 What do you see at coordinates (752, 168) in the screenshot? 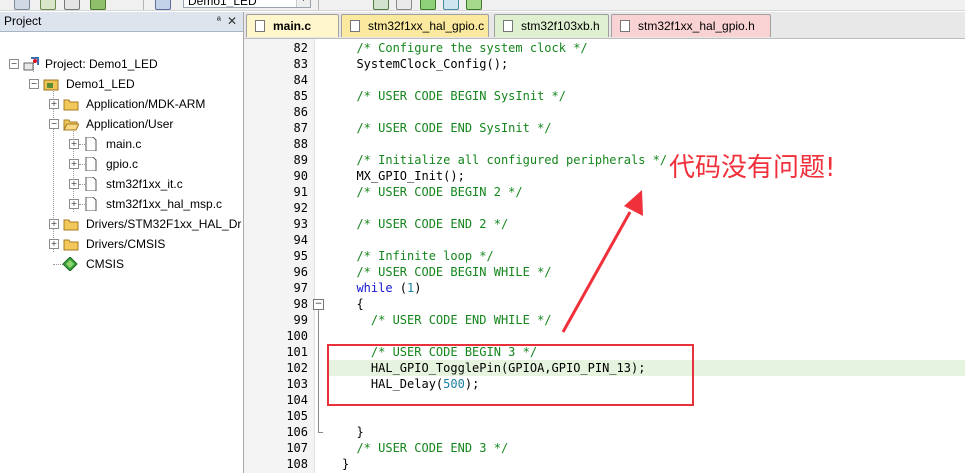
I see `annotation-text: 代码没有问题!` at bounding box center [752, 168].